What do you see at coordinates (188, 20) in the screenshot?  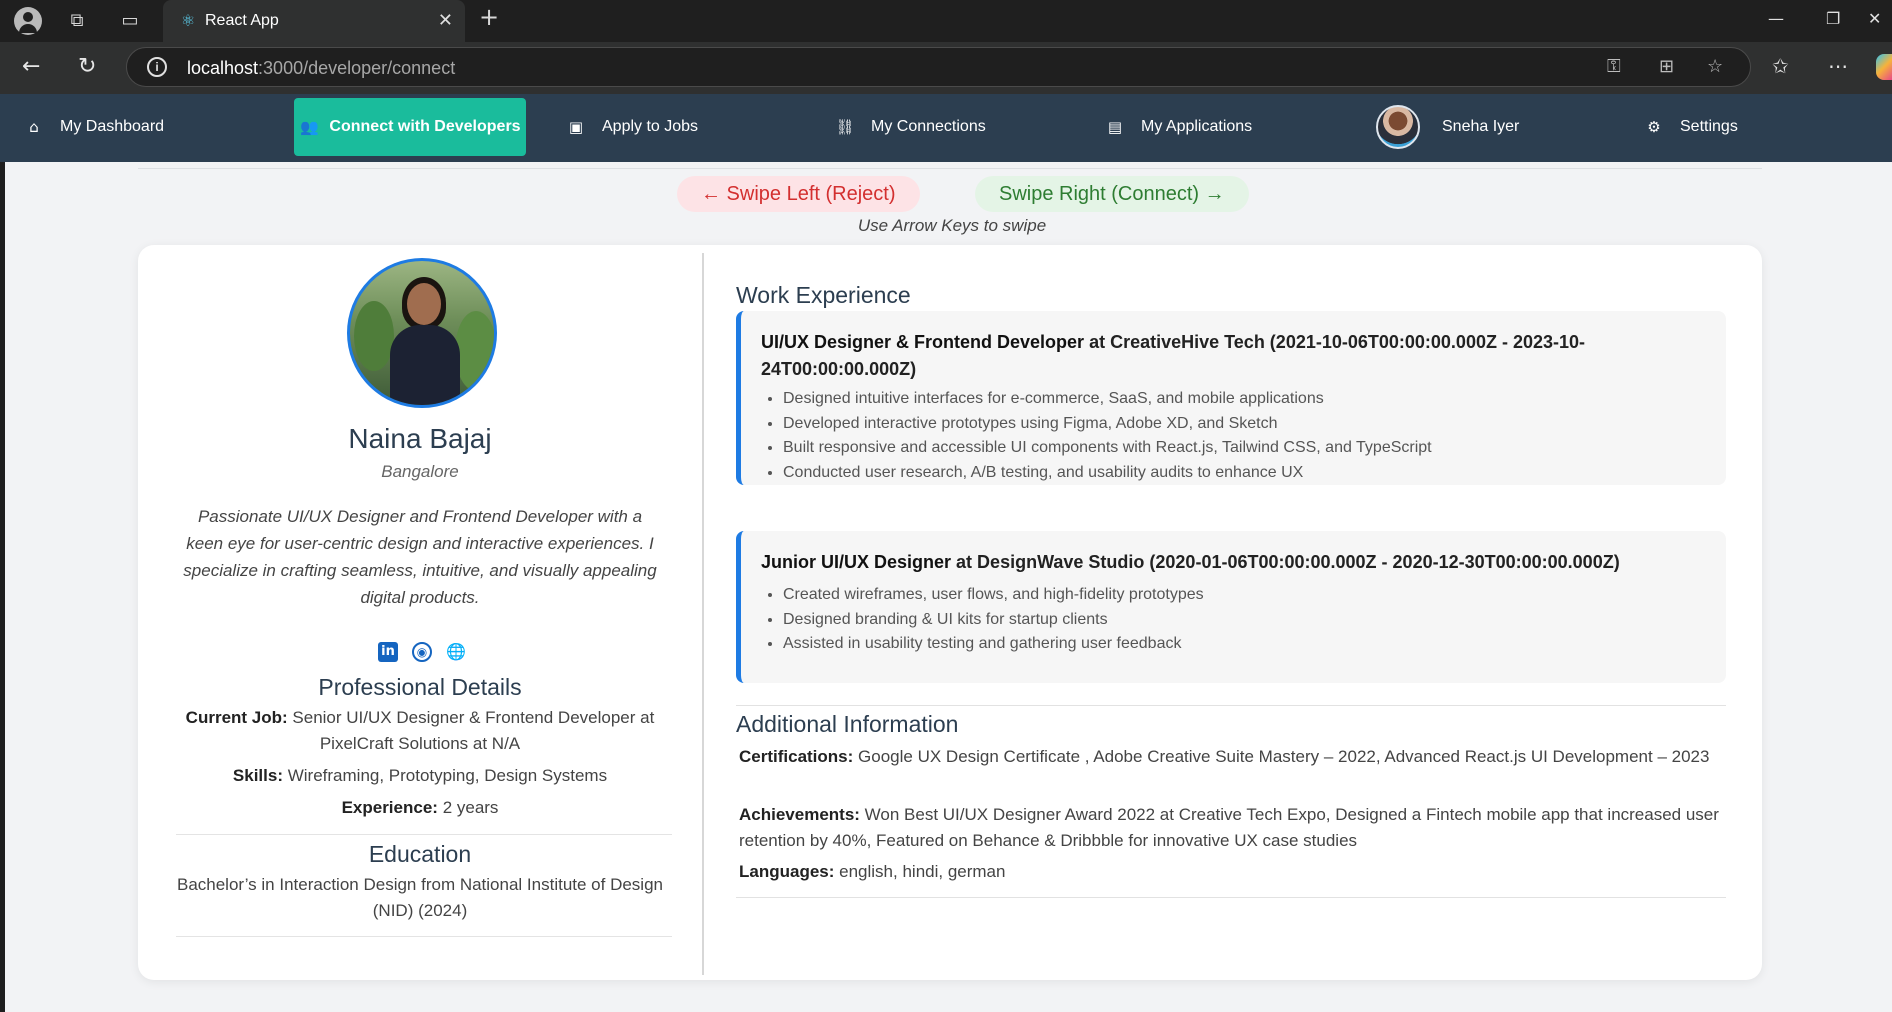 I see `react-icon: ⚛` at bounding box center [188, 20].